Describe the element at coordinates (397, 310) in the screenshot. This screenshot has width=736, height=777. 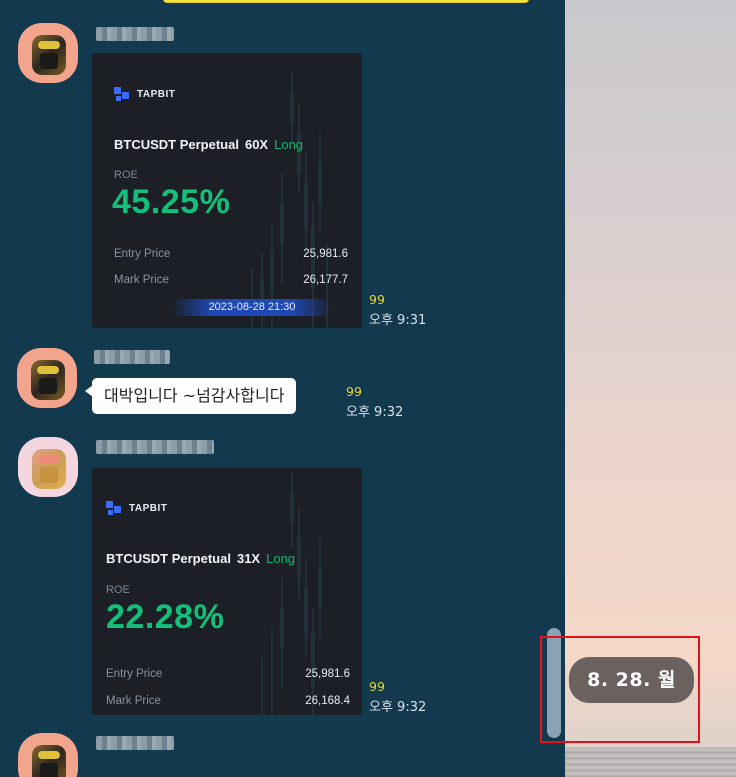
I see `message-meta: 99 오후 9:31` at that location.